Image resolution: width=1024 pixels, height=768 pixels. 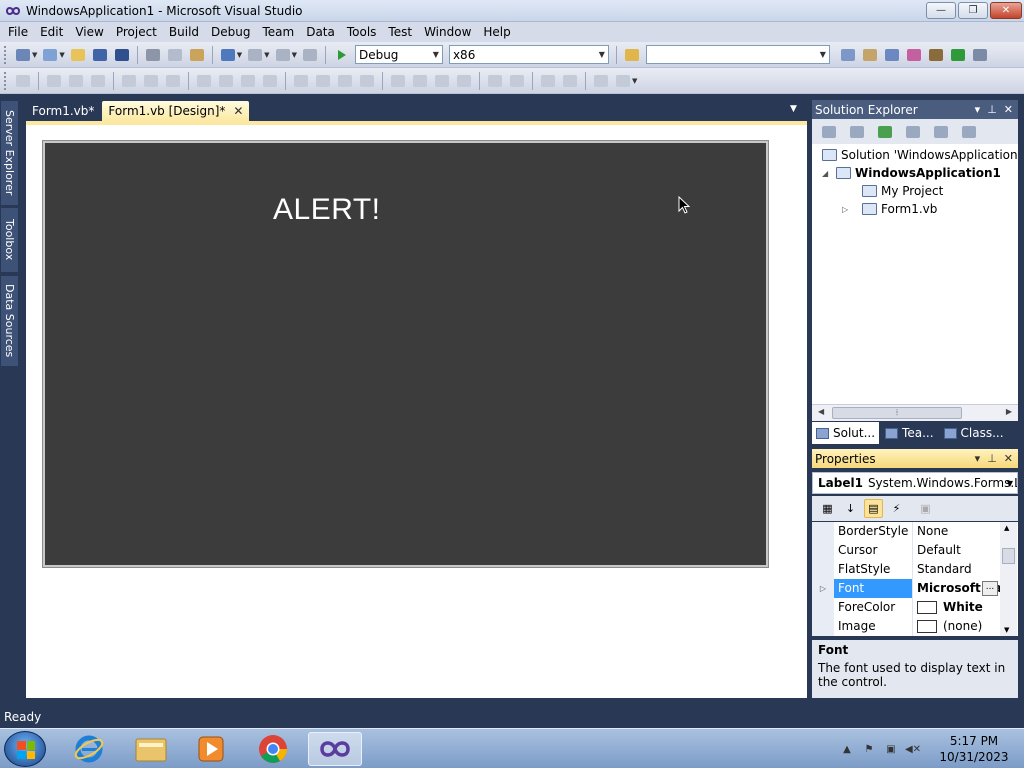 What do you see at coordinates (239, 55) in the screenshot?
I see `undo-dropdown-icon: ▼` at bounding box center [239, 55].